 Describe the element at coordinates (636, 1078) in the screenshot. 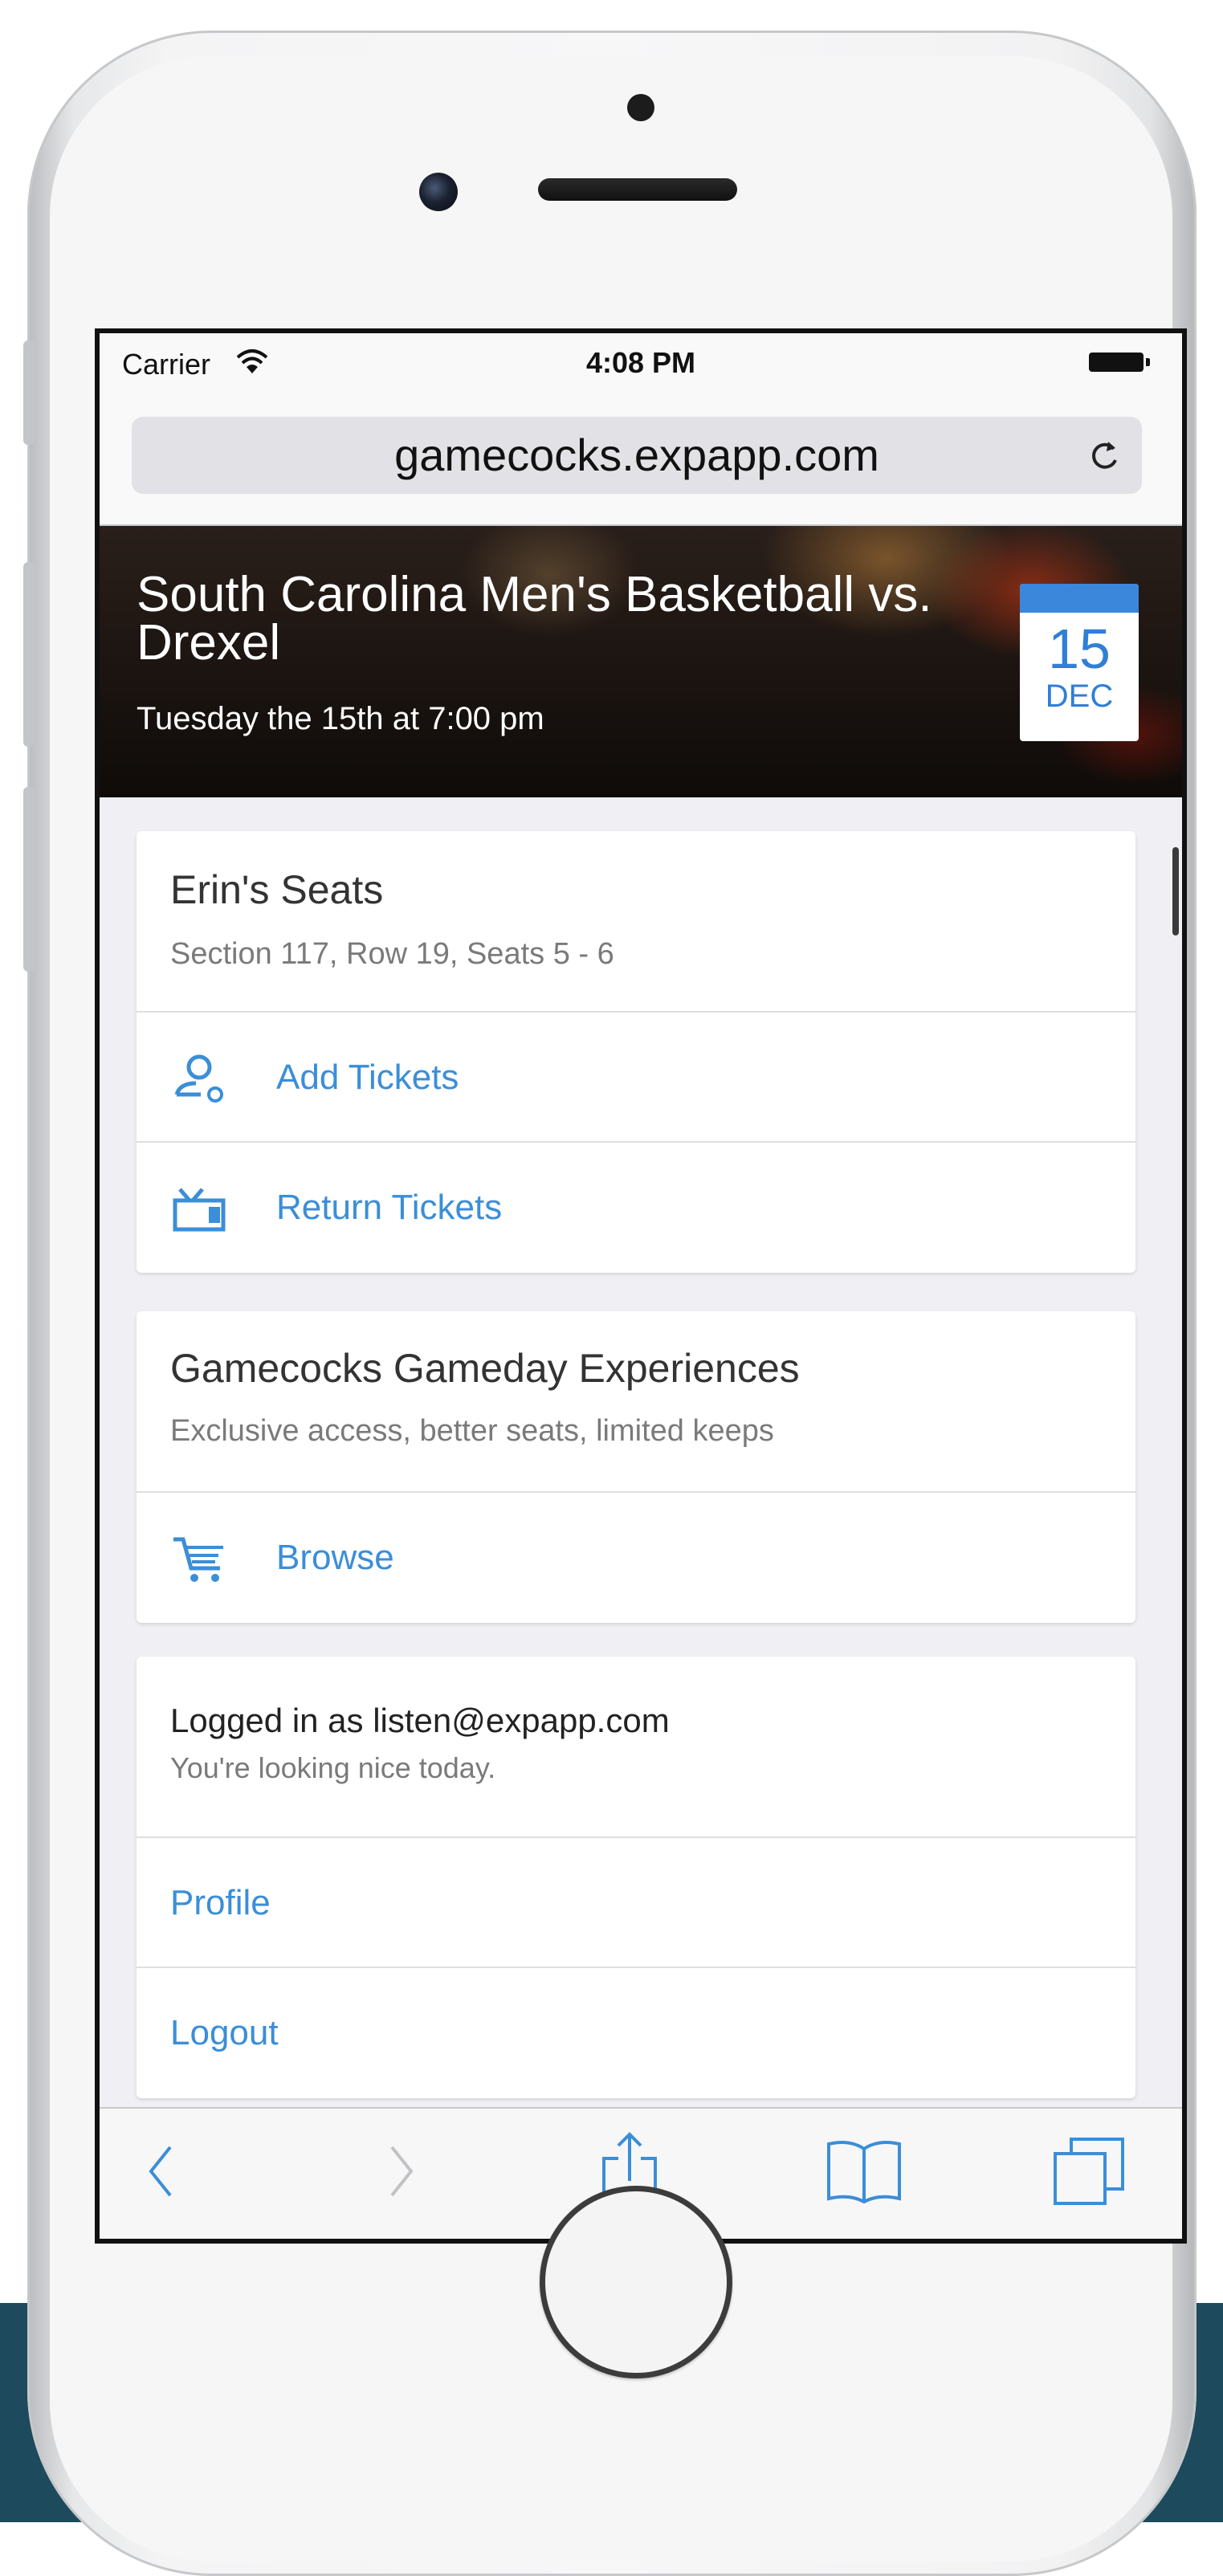

I see `add-tickets-row: Add Tickets` at that location.